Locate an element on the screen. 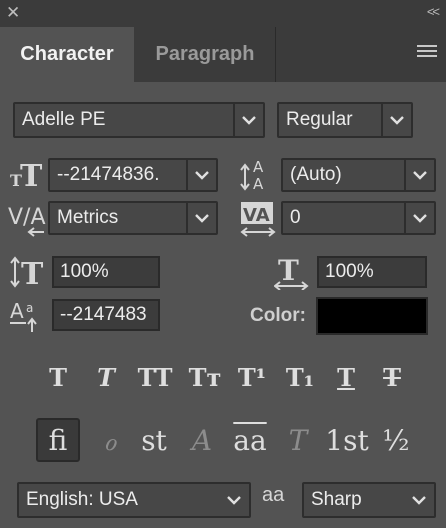 This screenshot has height=528, width=446. tab-divider is located at coordinates (275, 54).